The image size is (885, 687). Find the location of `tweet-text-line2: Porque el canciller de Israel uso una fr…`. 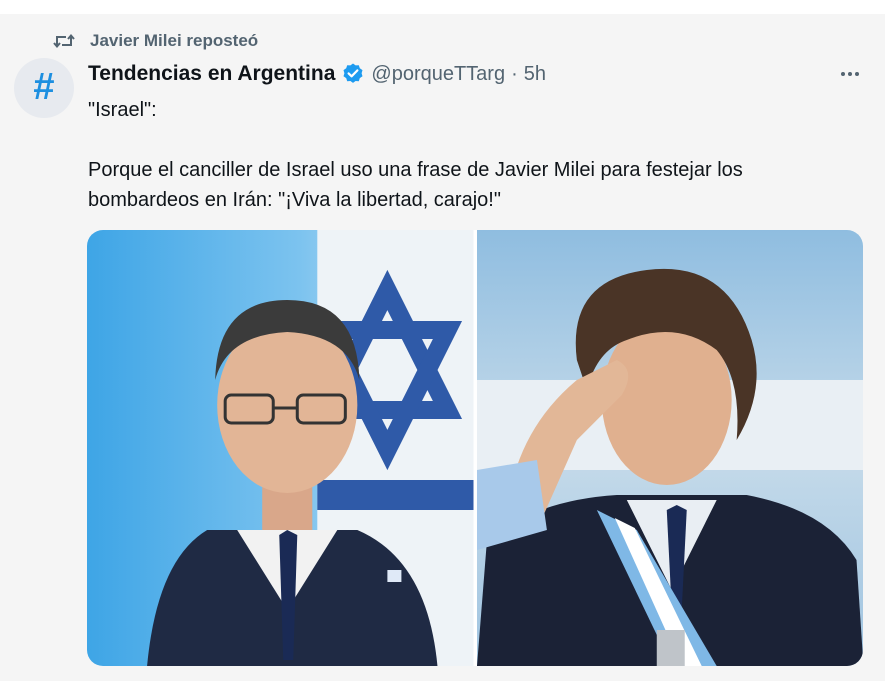

tweet-text-line2: Porque el canciller de Israel uso una fr… is located at coordinates (415, 185).